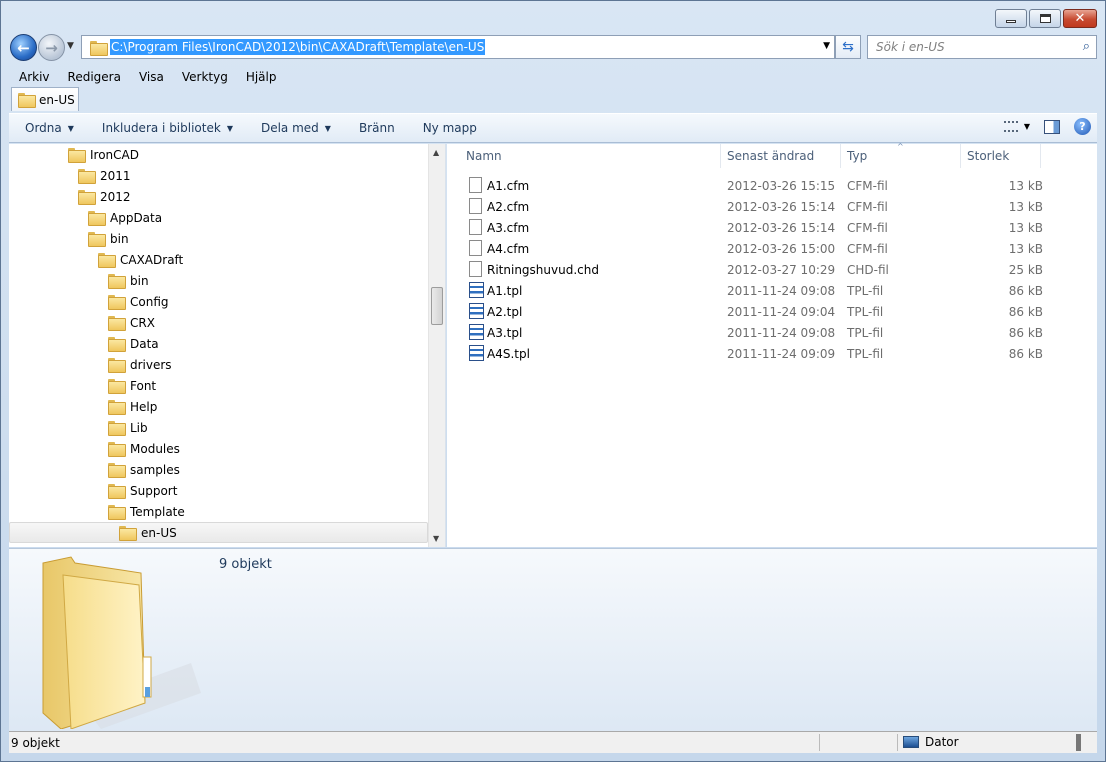  I want to click on tree-item: Lib, so click(218, 427).